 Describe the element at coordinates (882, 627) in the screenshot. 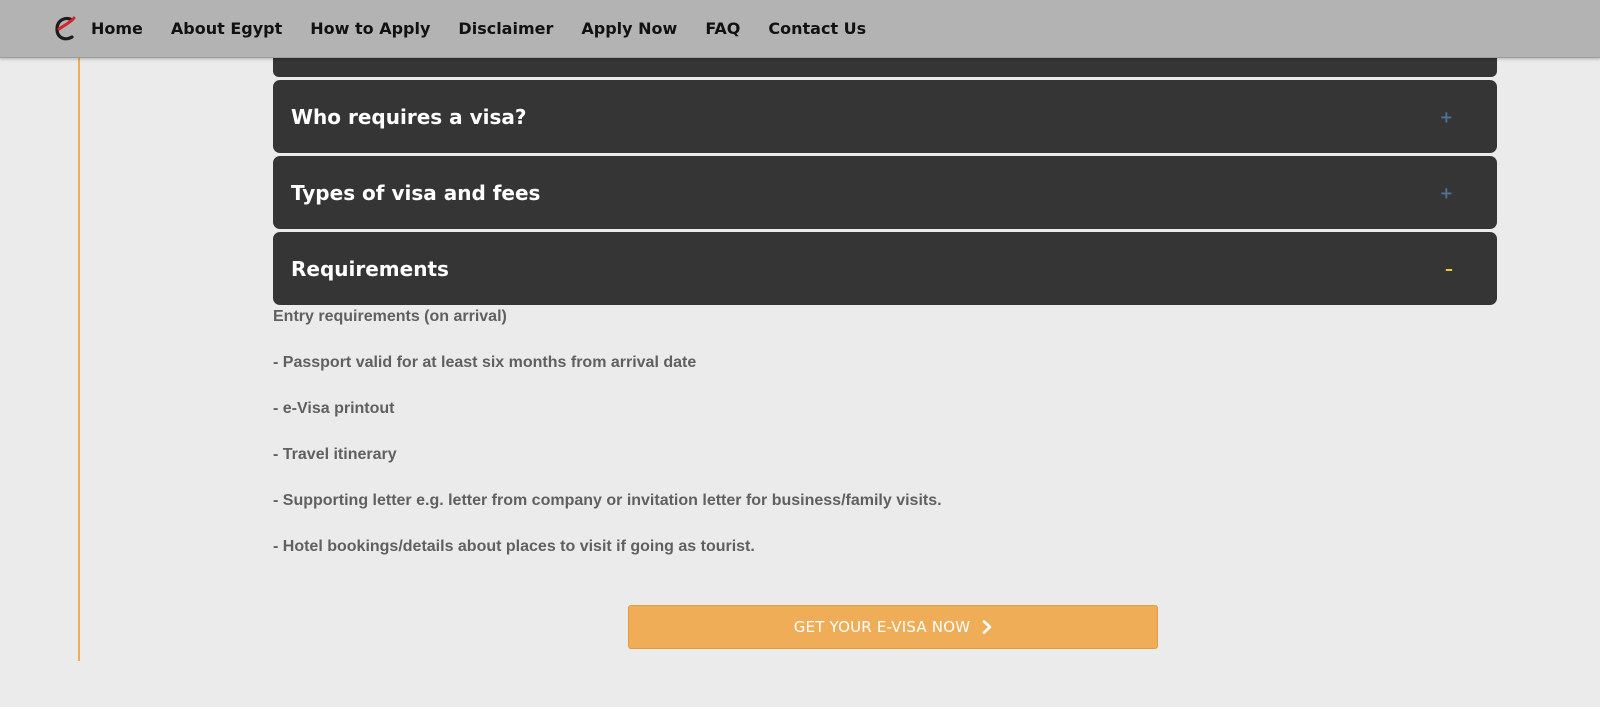

I see `get-evisa-button-label: GET YOUR E-VISA NOW` at that location.